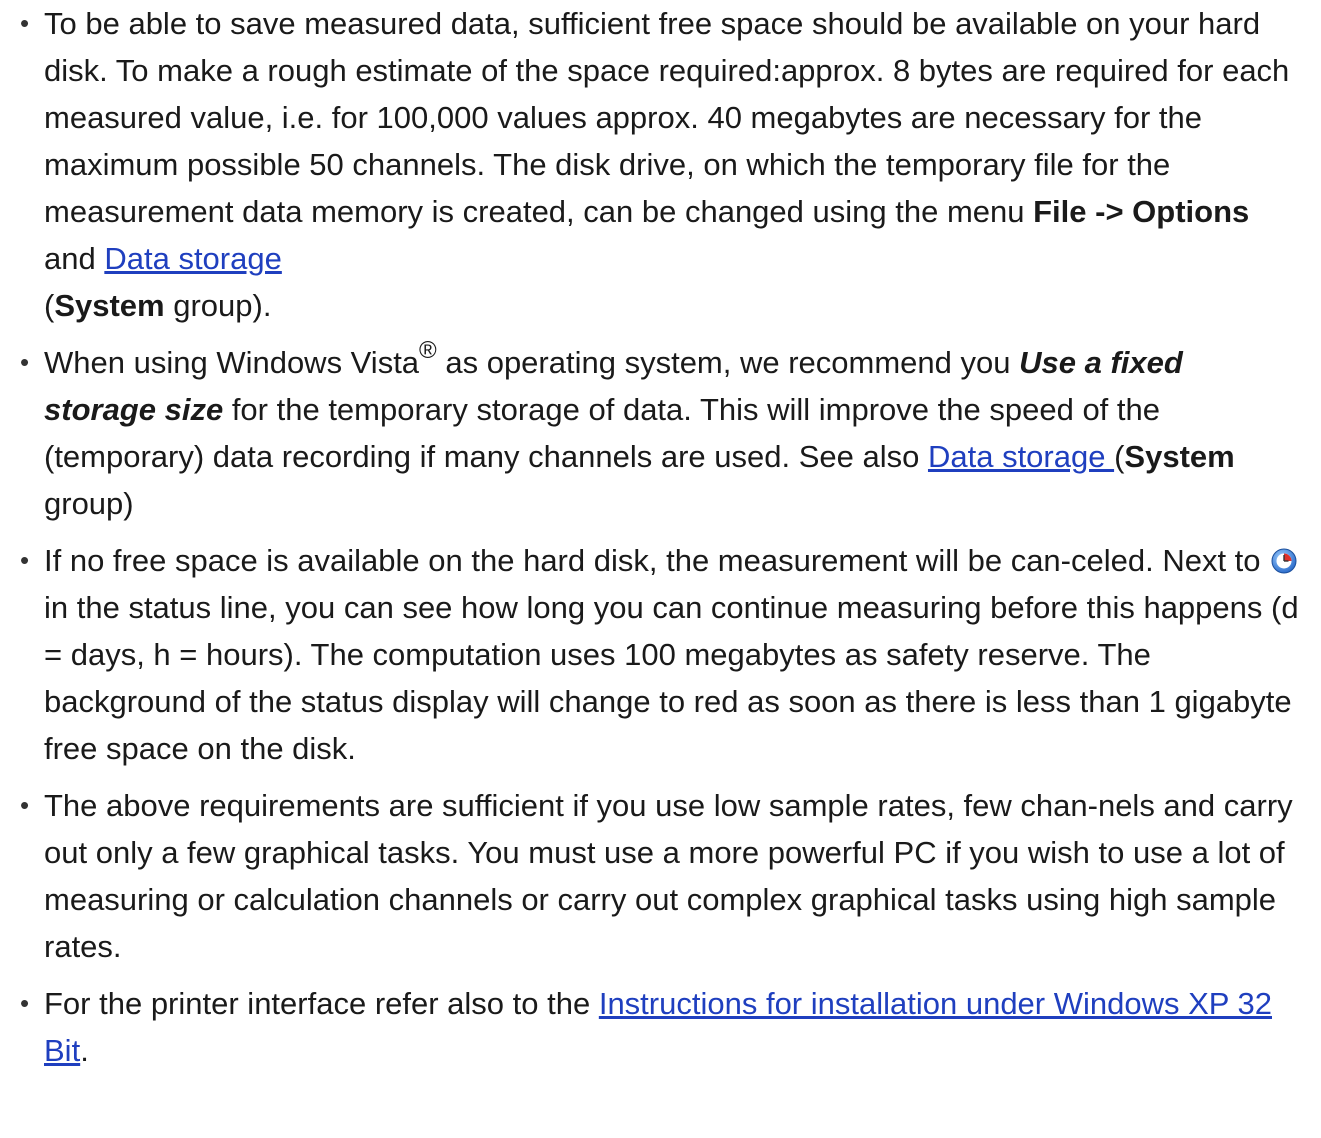 The image size is (1321, 1138). Describe the element at coordinates (232, 362) in the screenshot. I see `list-item-text: When using Windows Vista` at that location.